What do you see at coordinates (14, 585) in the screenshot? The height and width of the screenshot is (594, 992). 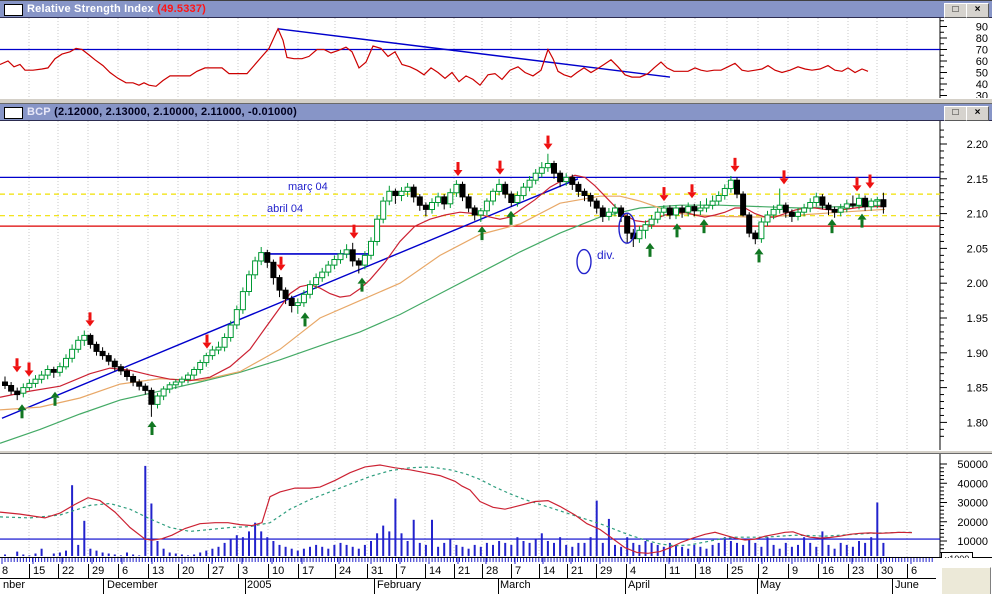 I see `month-label: nber` at bounding box center [14, 585].